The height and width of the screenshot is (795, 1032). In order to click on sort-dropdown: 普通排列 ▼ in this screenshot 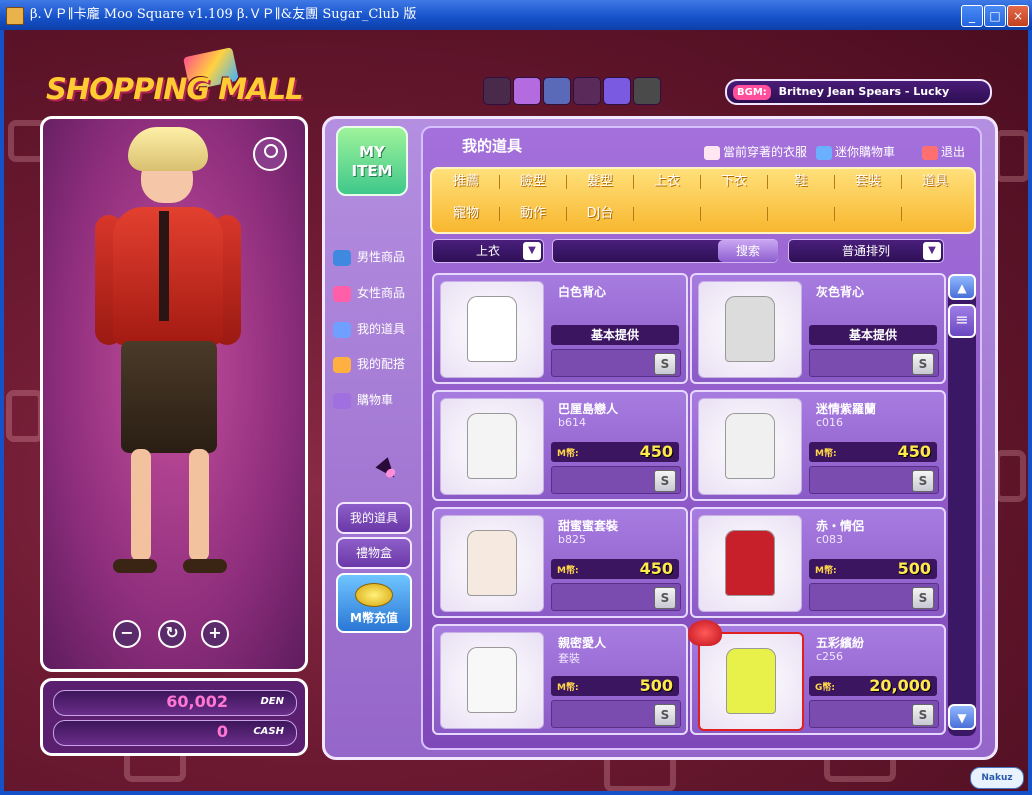, I will do `click(866, 251)`.